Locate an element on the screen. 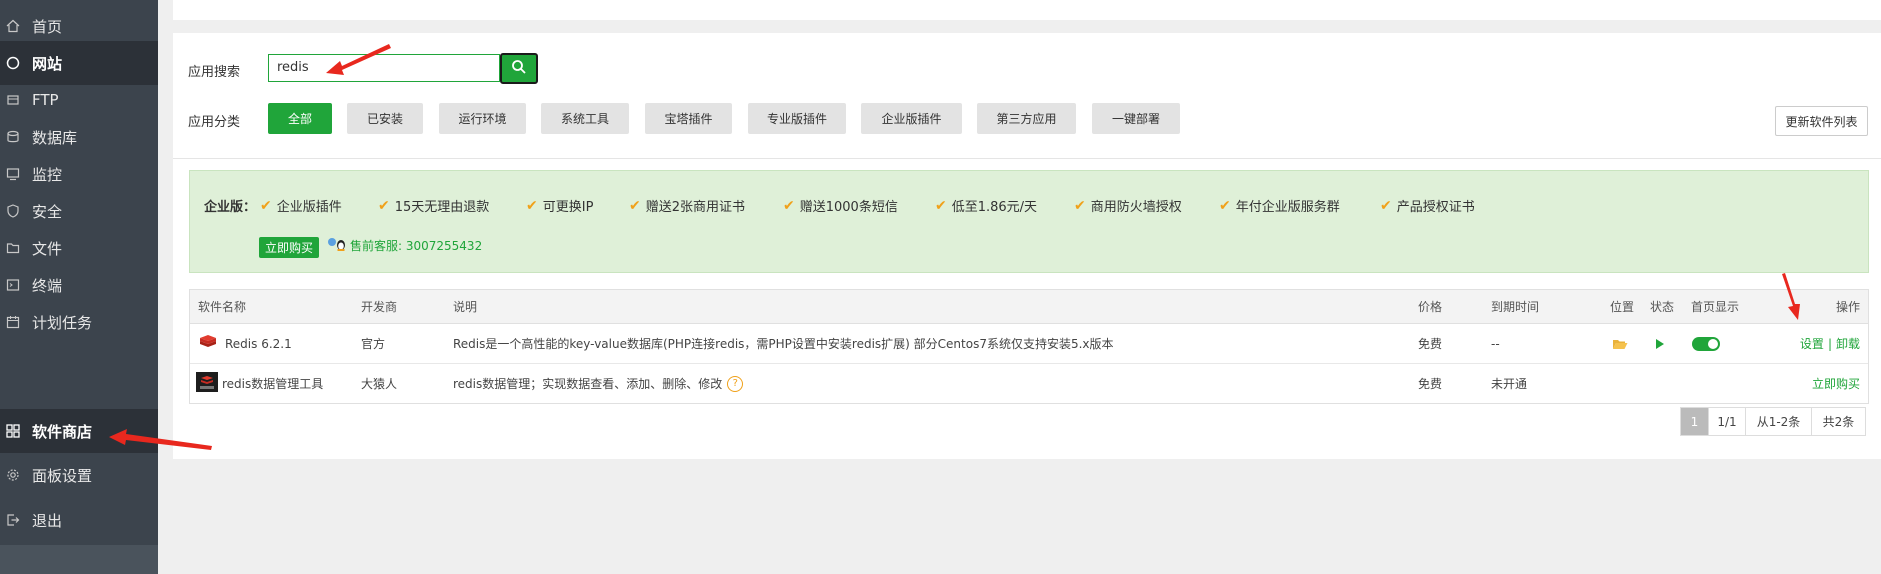 The width and height of the screenshot is (1881, 574). search-label: 应用搜索 is located at coordinates (214, 72).